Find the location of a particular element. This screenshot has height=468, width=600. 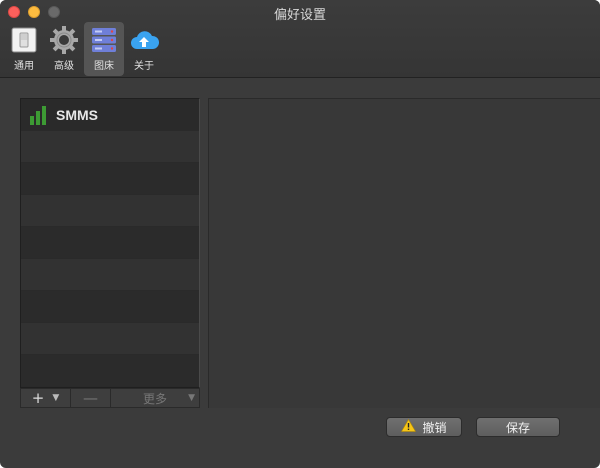

tab-image-host-label: 图床 is located at coordinates (104, 66).